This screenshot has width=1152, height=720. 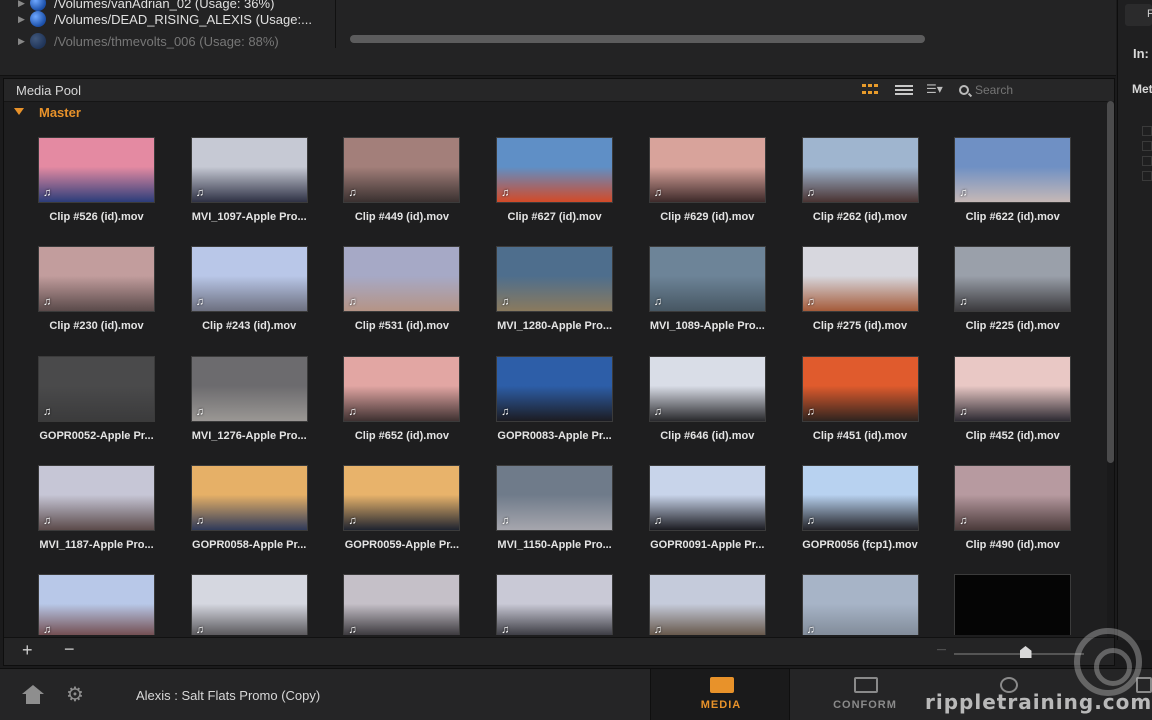 I want to click on clip-thumbnail: ♫ Clip #451 (id).mov, so click(x=855, y=394).